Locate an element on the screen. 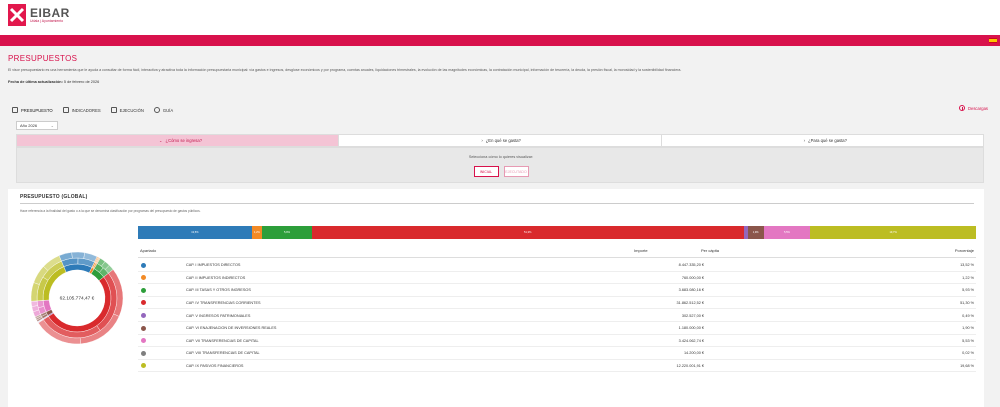  row-porcentaje: 1,22 % is located at coordinates (968, 277).